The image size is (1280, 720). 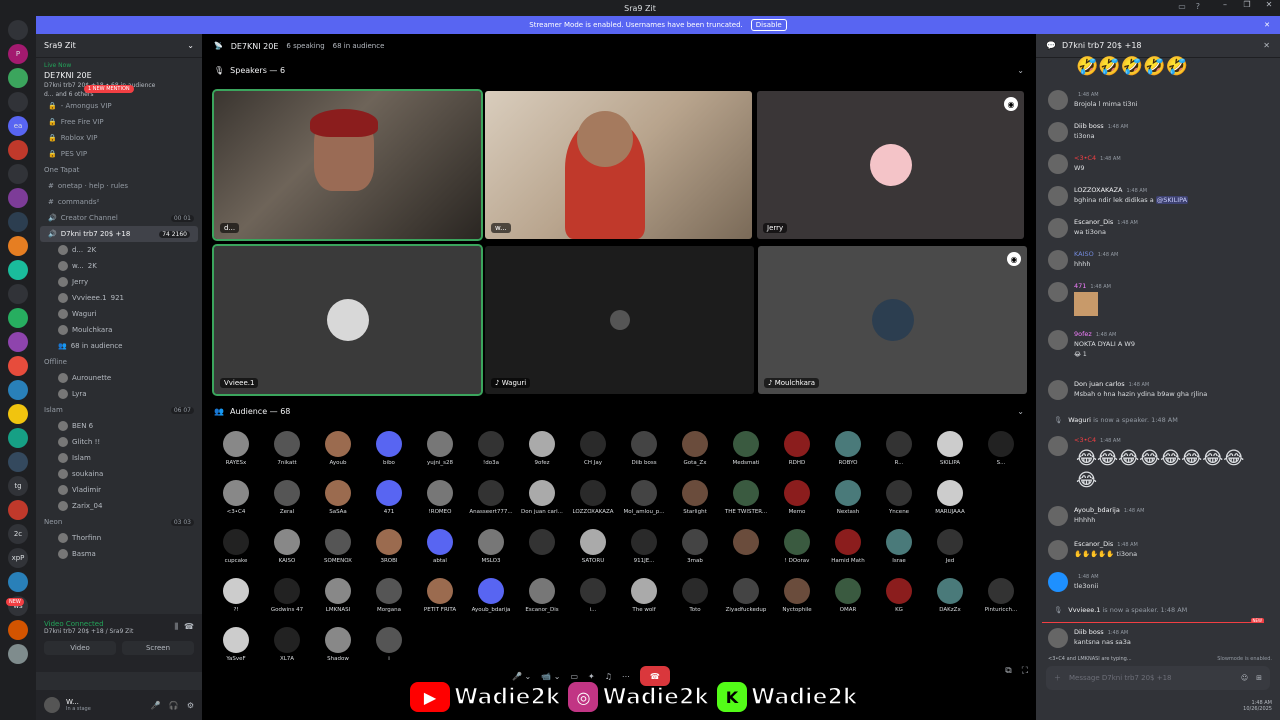 I want to click on audience-member: Israe, so click(x=899, y=546).